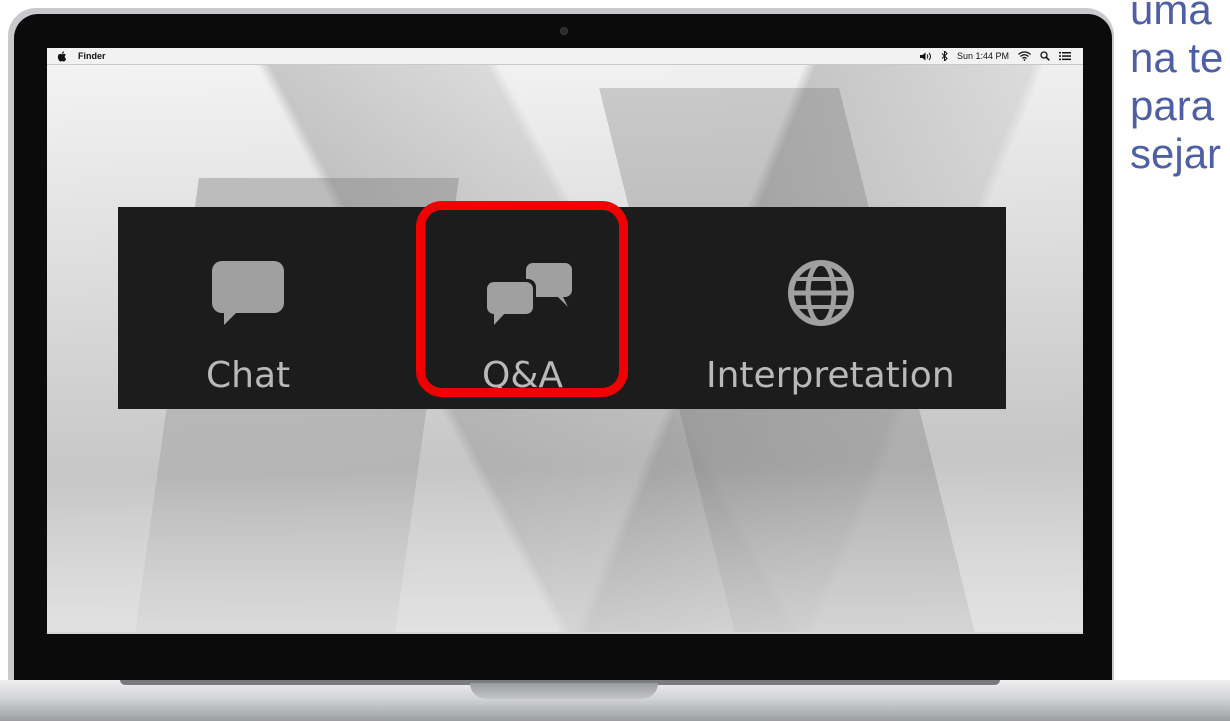 The width and height of the screenshot is (1230, 721). I want to click on slide-text-line: para, so click(1172, 105).